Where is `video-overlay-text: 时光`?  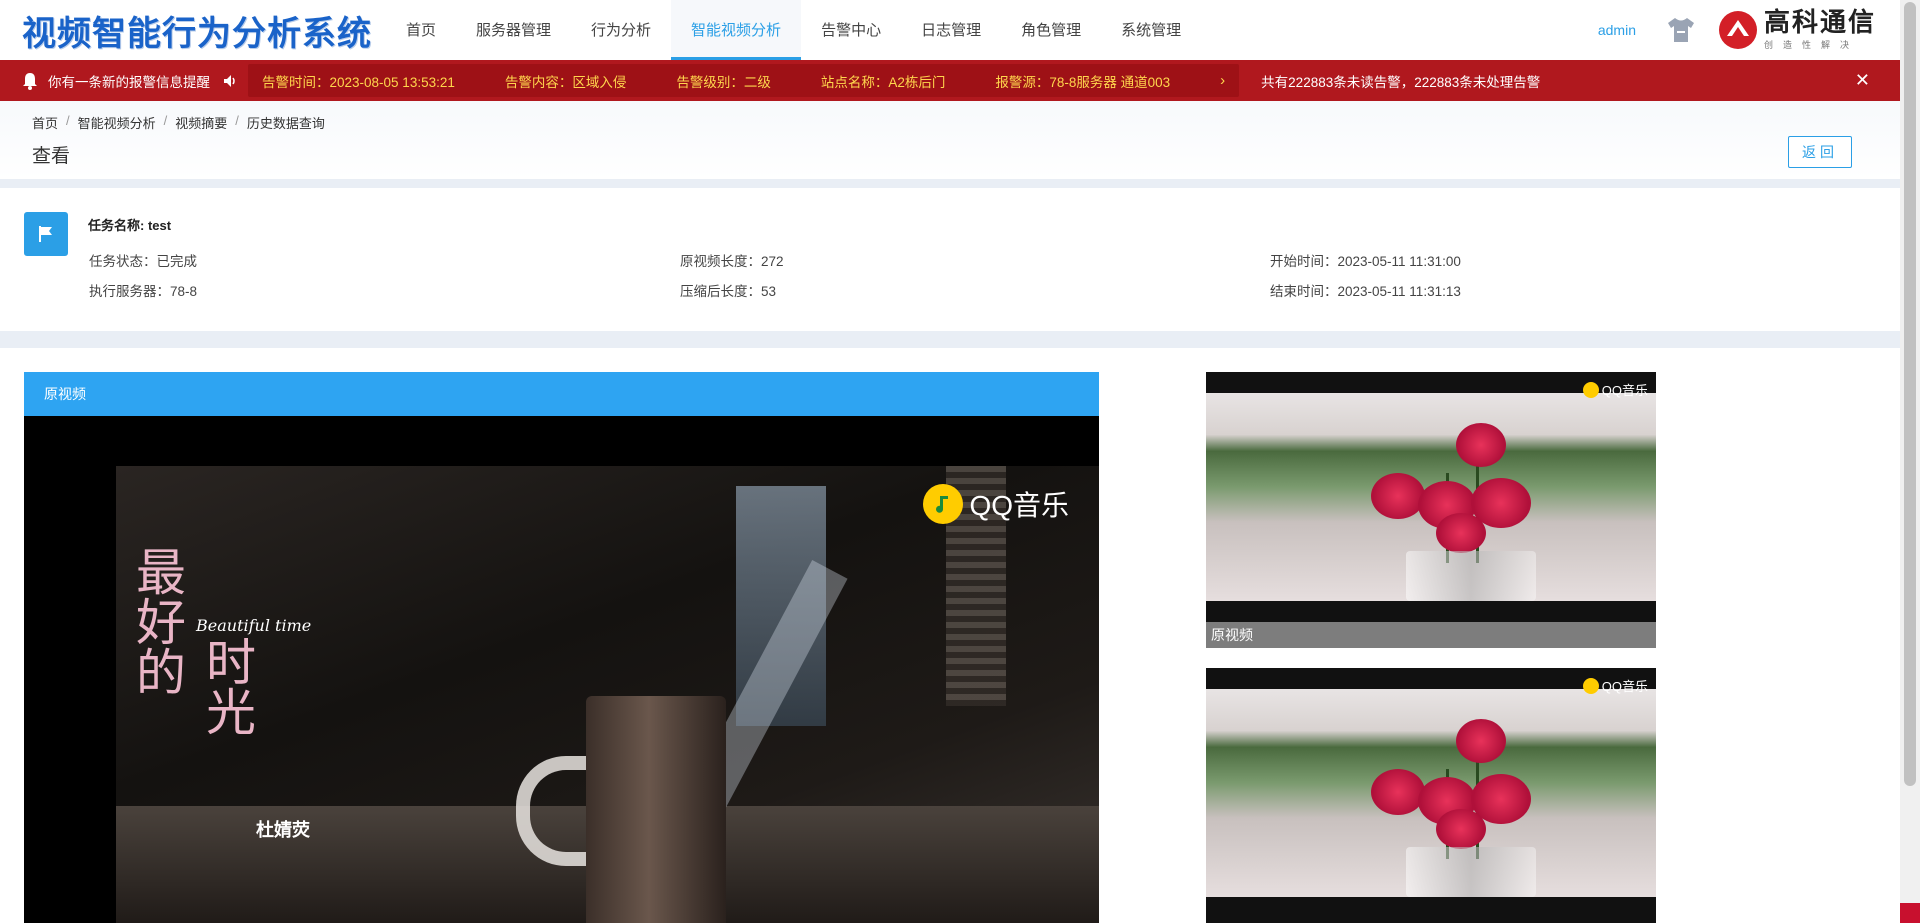
video-overlay-text: 时光 is located at coordinates (227, 686).